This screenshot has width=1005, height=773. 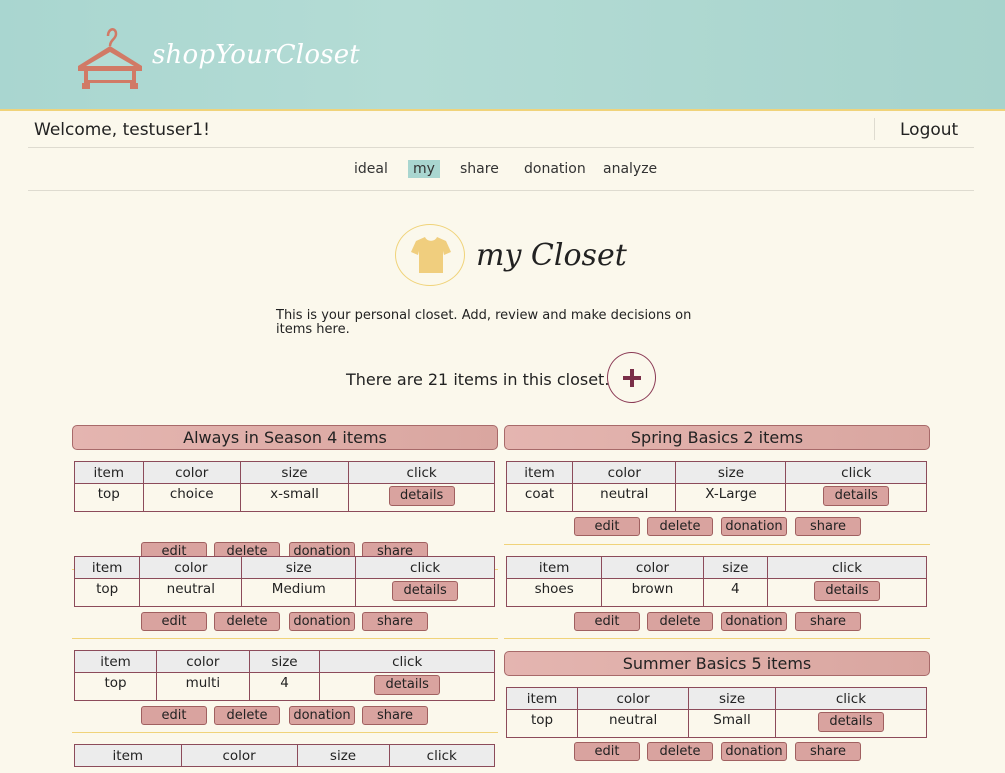 What do you see at coordinates (717, 437) in the screenshot?
I see `category-header: Spring Basics 2 items` at bounding box center [717, 437].